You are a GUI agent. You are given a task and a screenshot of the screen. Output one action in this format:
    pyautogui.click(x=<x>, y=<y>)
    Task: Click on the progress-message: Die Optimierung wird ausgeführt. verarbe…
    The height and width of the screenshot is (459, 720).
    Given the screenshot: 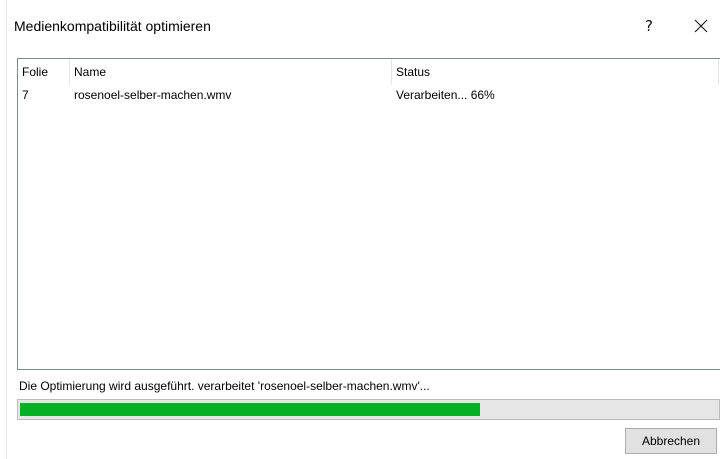 What is the action you would take?
    pyautogui.click(x=224, y=386)
    